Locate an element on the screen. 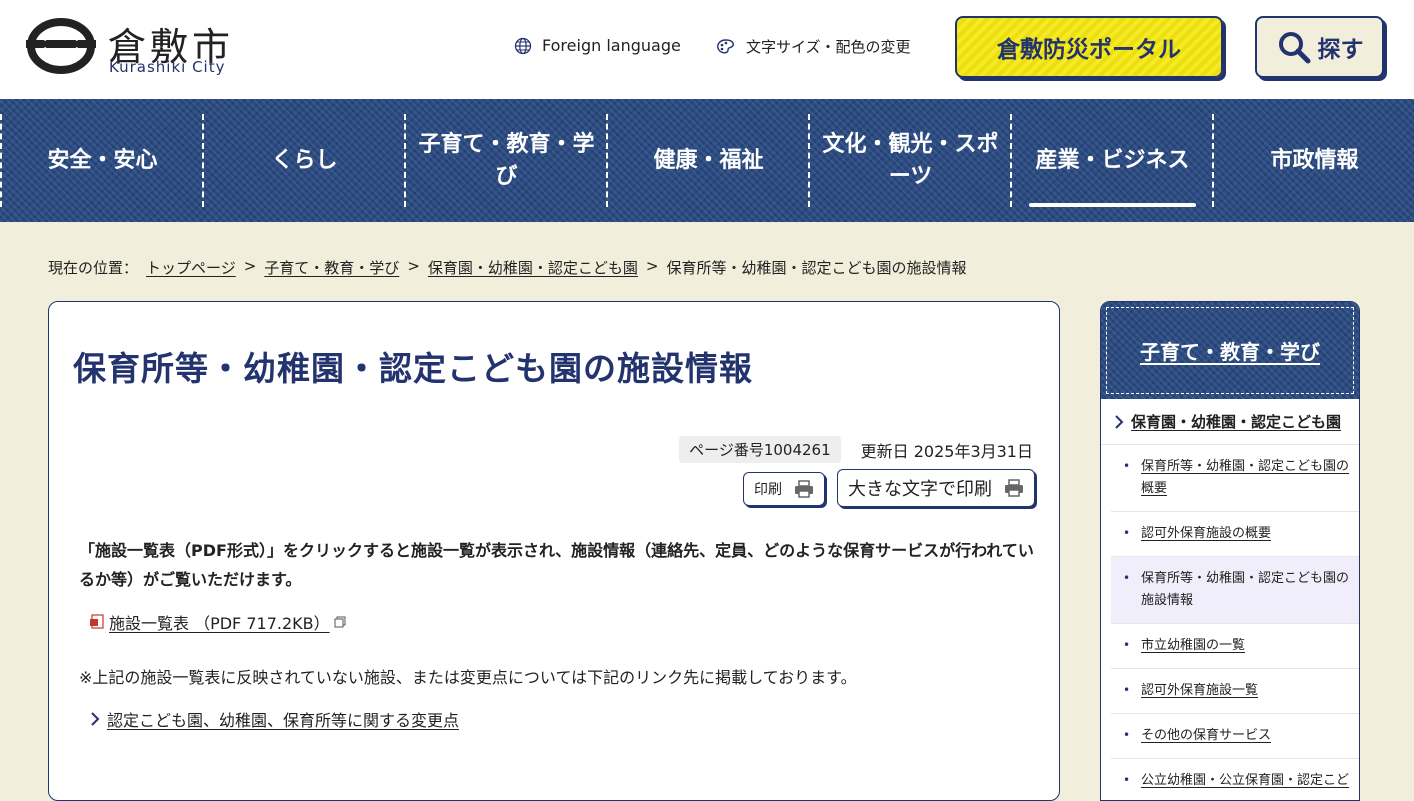 This screenshot has width=1414, height=801. search-button: 探す is located at coordinates (1319, 47).